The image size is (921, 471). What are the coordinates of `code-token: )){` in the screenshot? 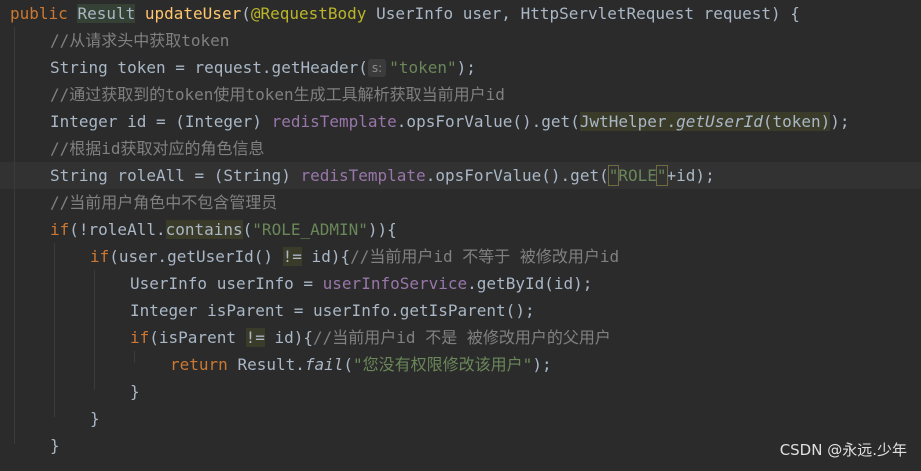 It's located at (382, 229).